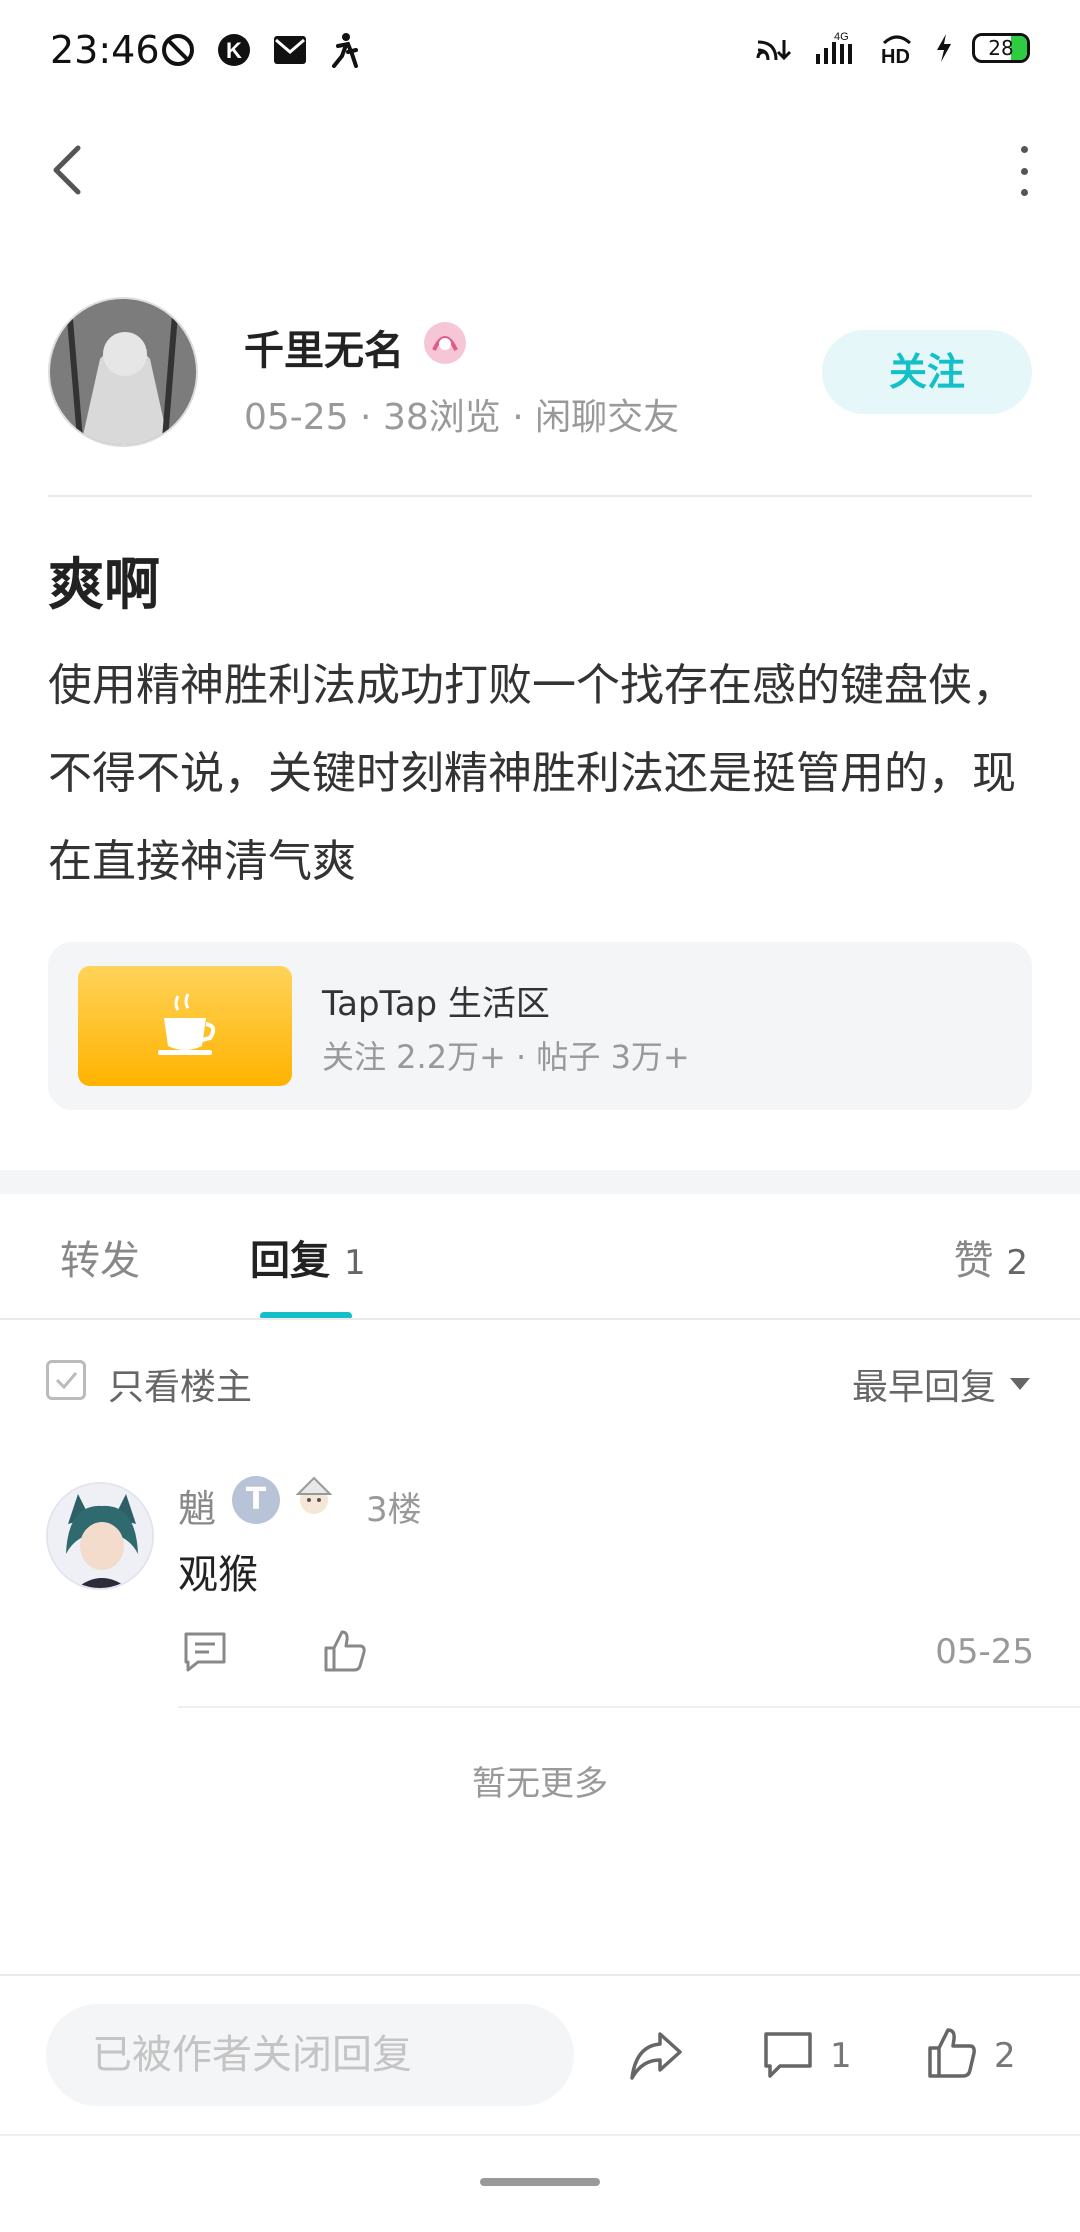 This screenshot has height=2232, width=1080. Describe the element at coordinates (540, 1026) in the screenshot. I see `forum-card: TapTap 生活区 关注 2.2万+ · 帖子 3万+` at that location.